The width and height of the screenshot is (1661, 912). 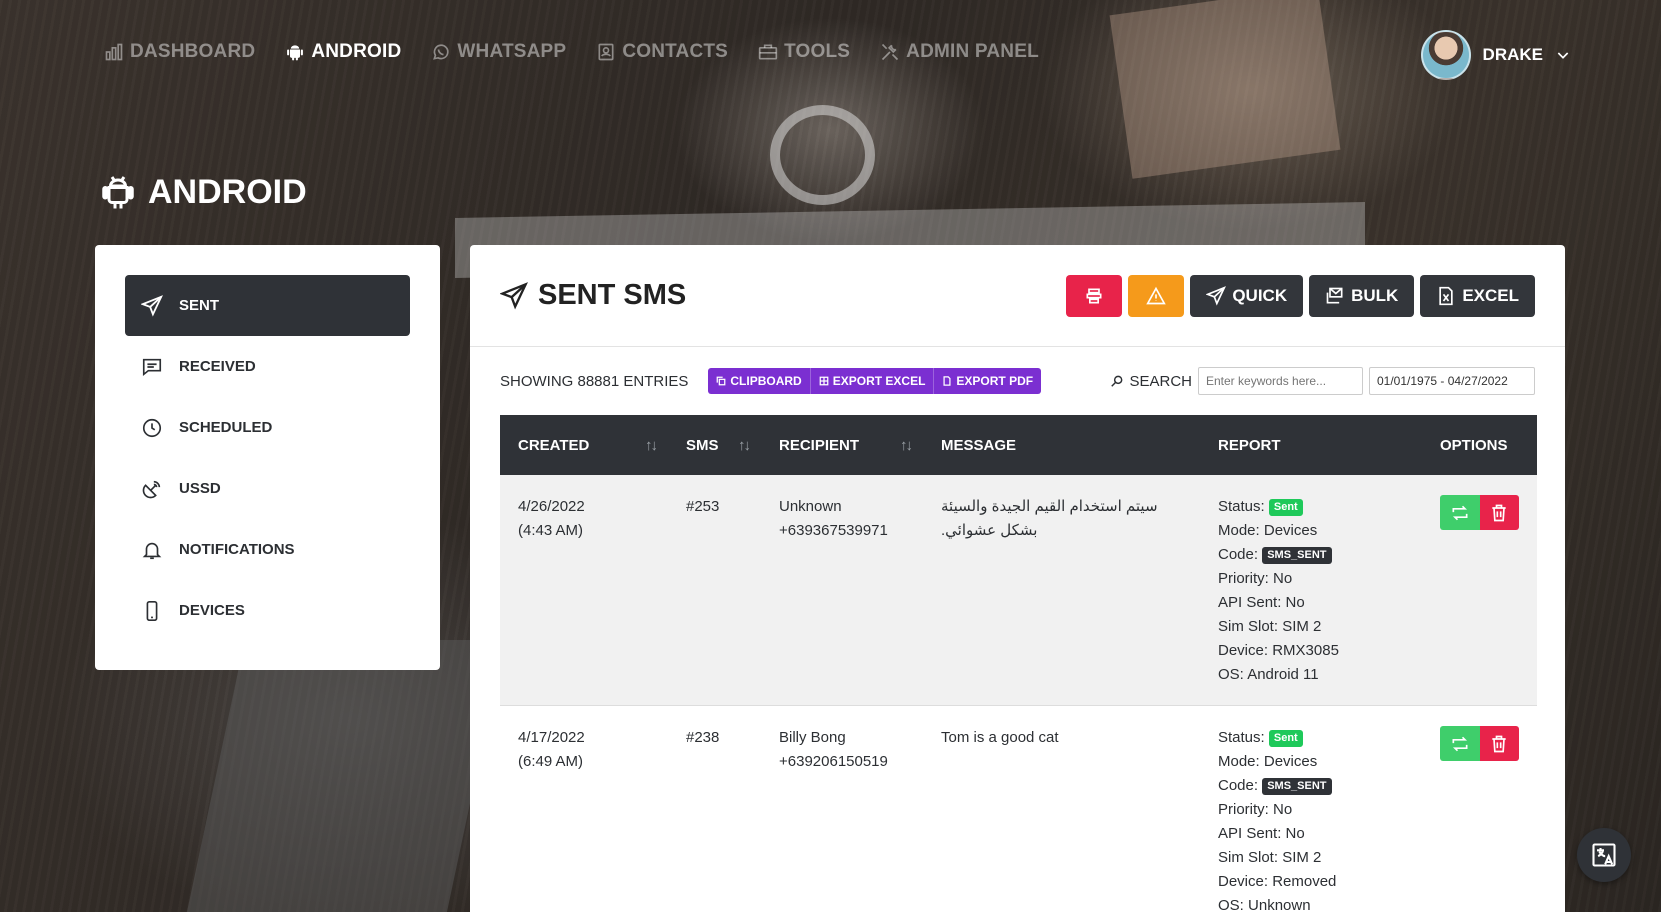 What do you see at coordinates (804, 52) in the screenshot?
I see `nav-item-tools: TOOLS` at bounding box center [804, 52].